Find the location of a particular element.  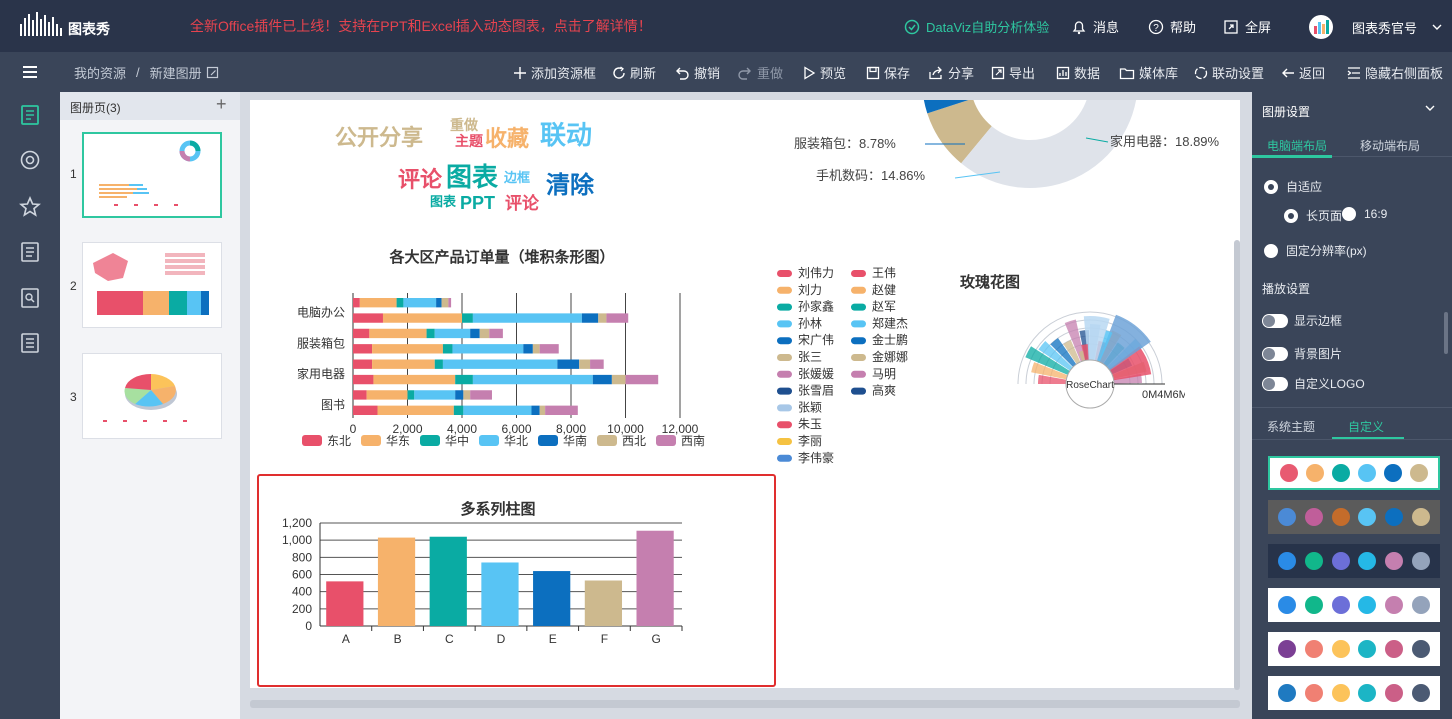

hide-right-panel-button: 隐藏右侧面板 is located at coordinates (1395, 72).